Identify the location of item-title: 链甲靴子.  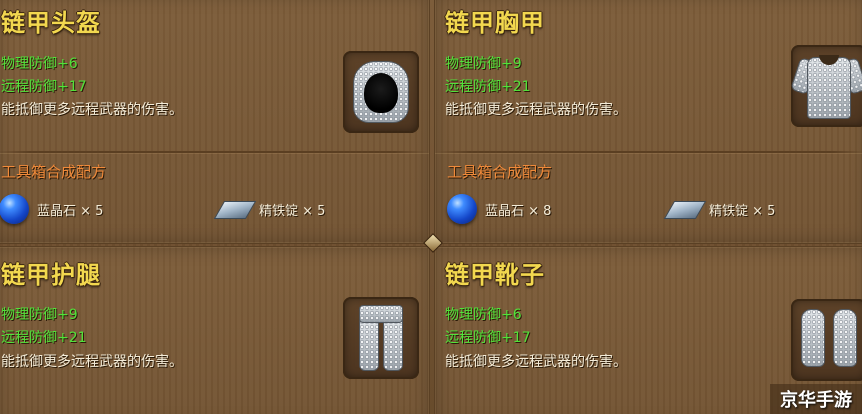
(495, 275).